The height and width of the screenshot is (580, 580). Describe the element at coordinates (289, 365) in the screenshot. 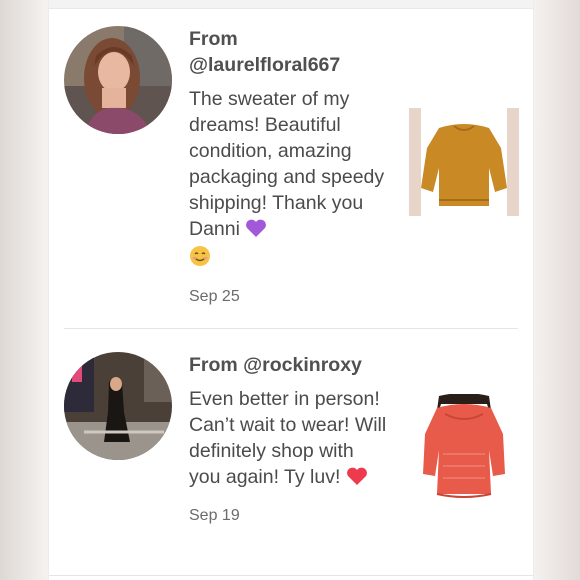

I see `review-from-label: From @rockinroxy` at that location.